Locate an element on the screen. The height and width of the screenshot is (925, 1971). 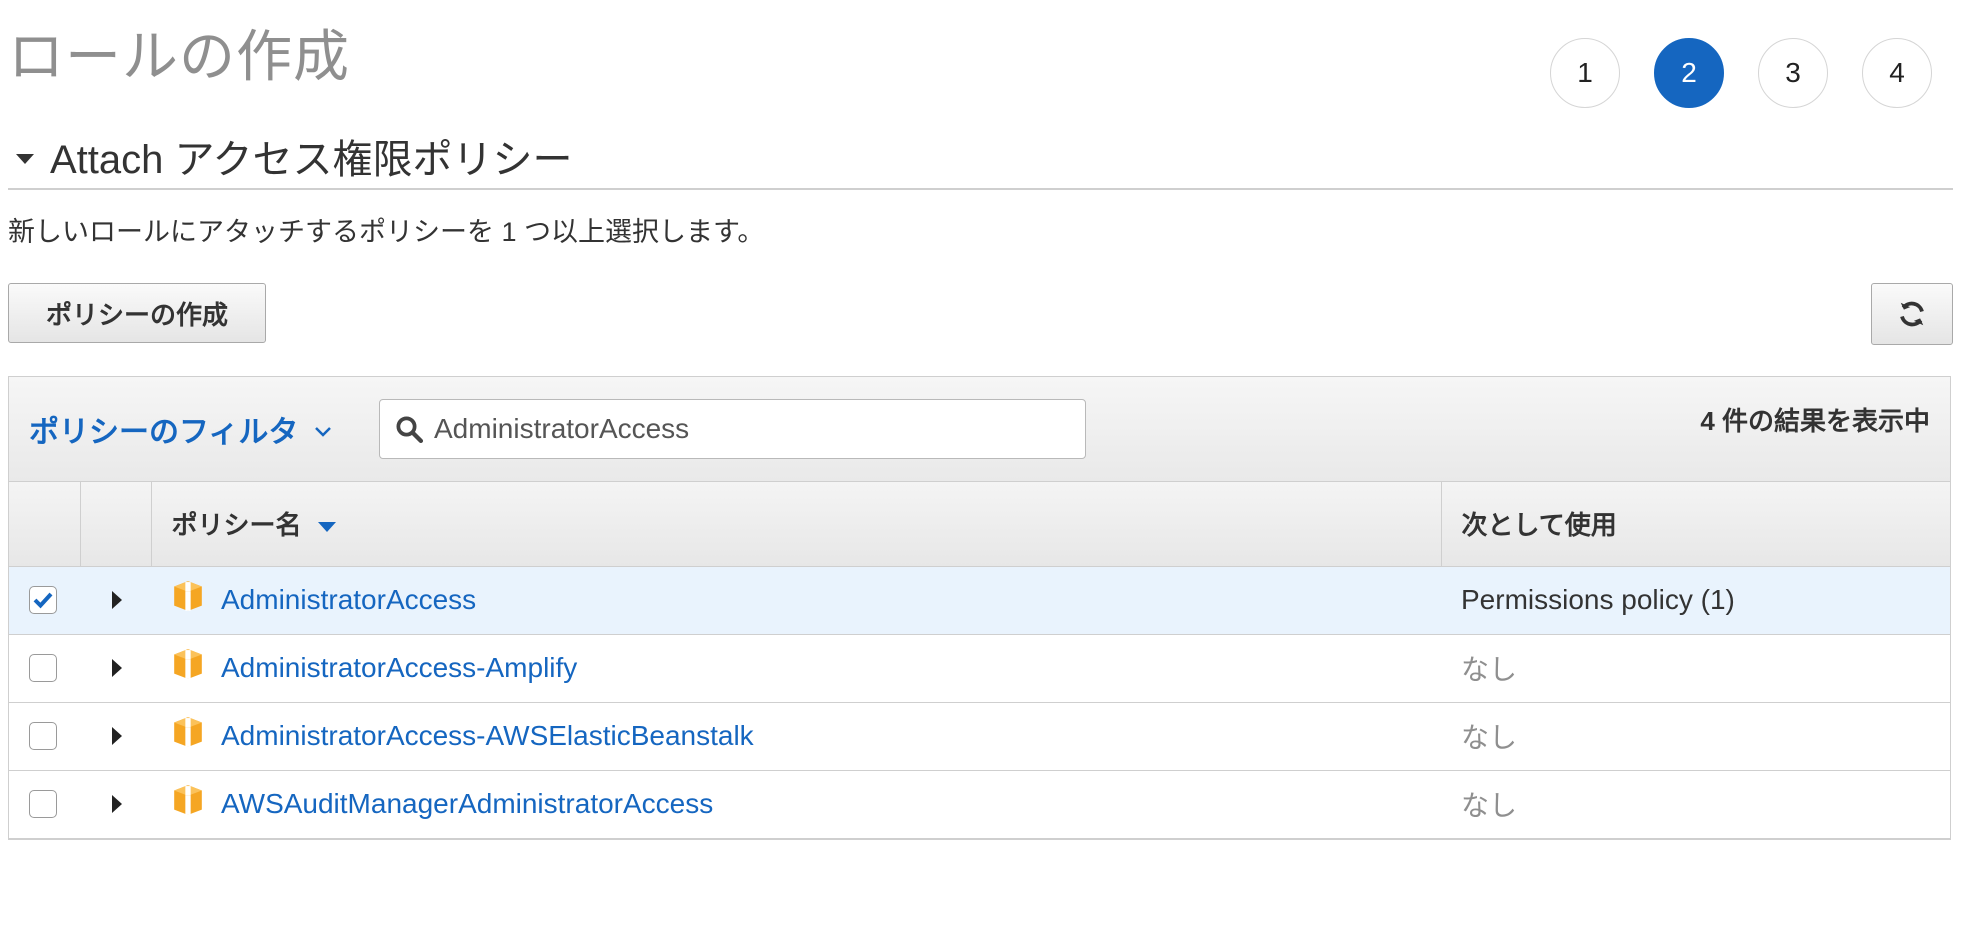
step-1: 1 is located at coordinates (1585, 73).